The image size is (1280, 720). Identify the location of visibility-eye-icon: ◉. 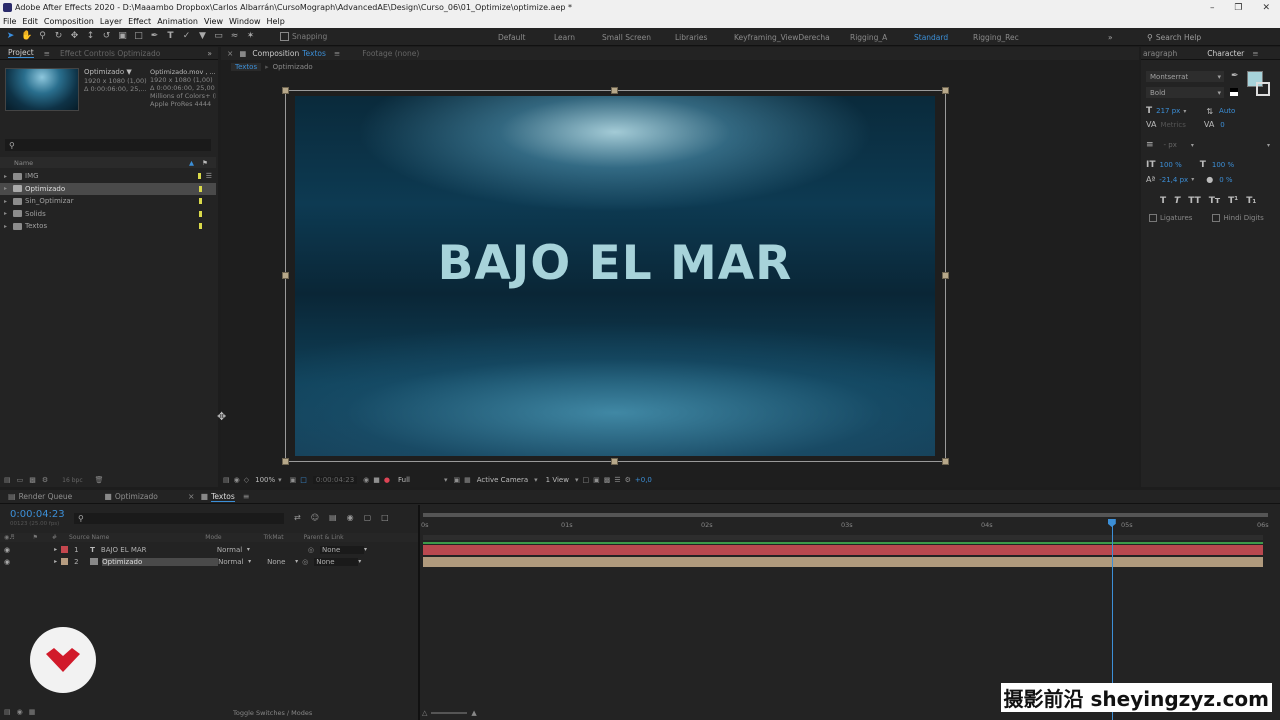
(7, 550).